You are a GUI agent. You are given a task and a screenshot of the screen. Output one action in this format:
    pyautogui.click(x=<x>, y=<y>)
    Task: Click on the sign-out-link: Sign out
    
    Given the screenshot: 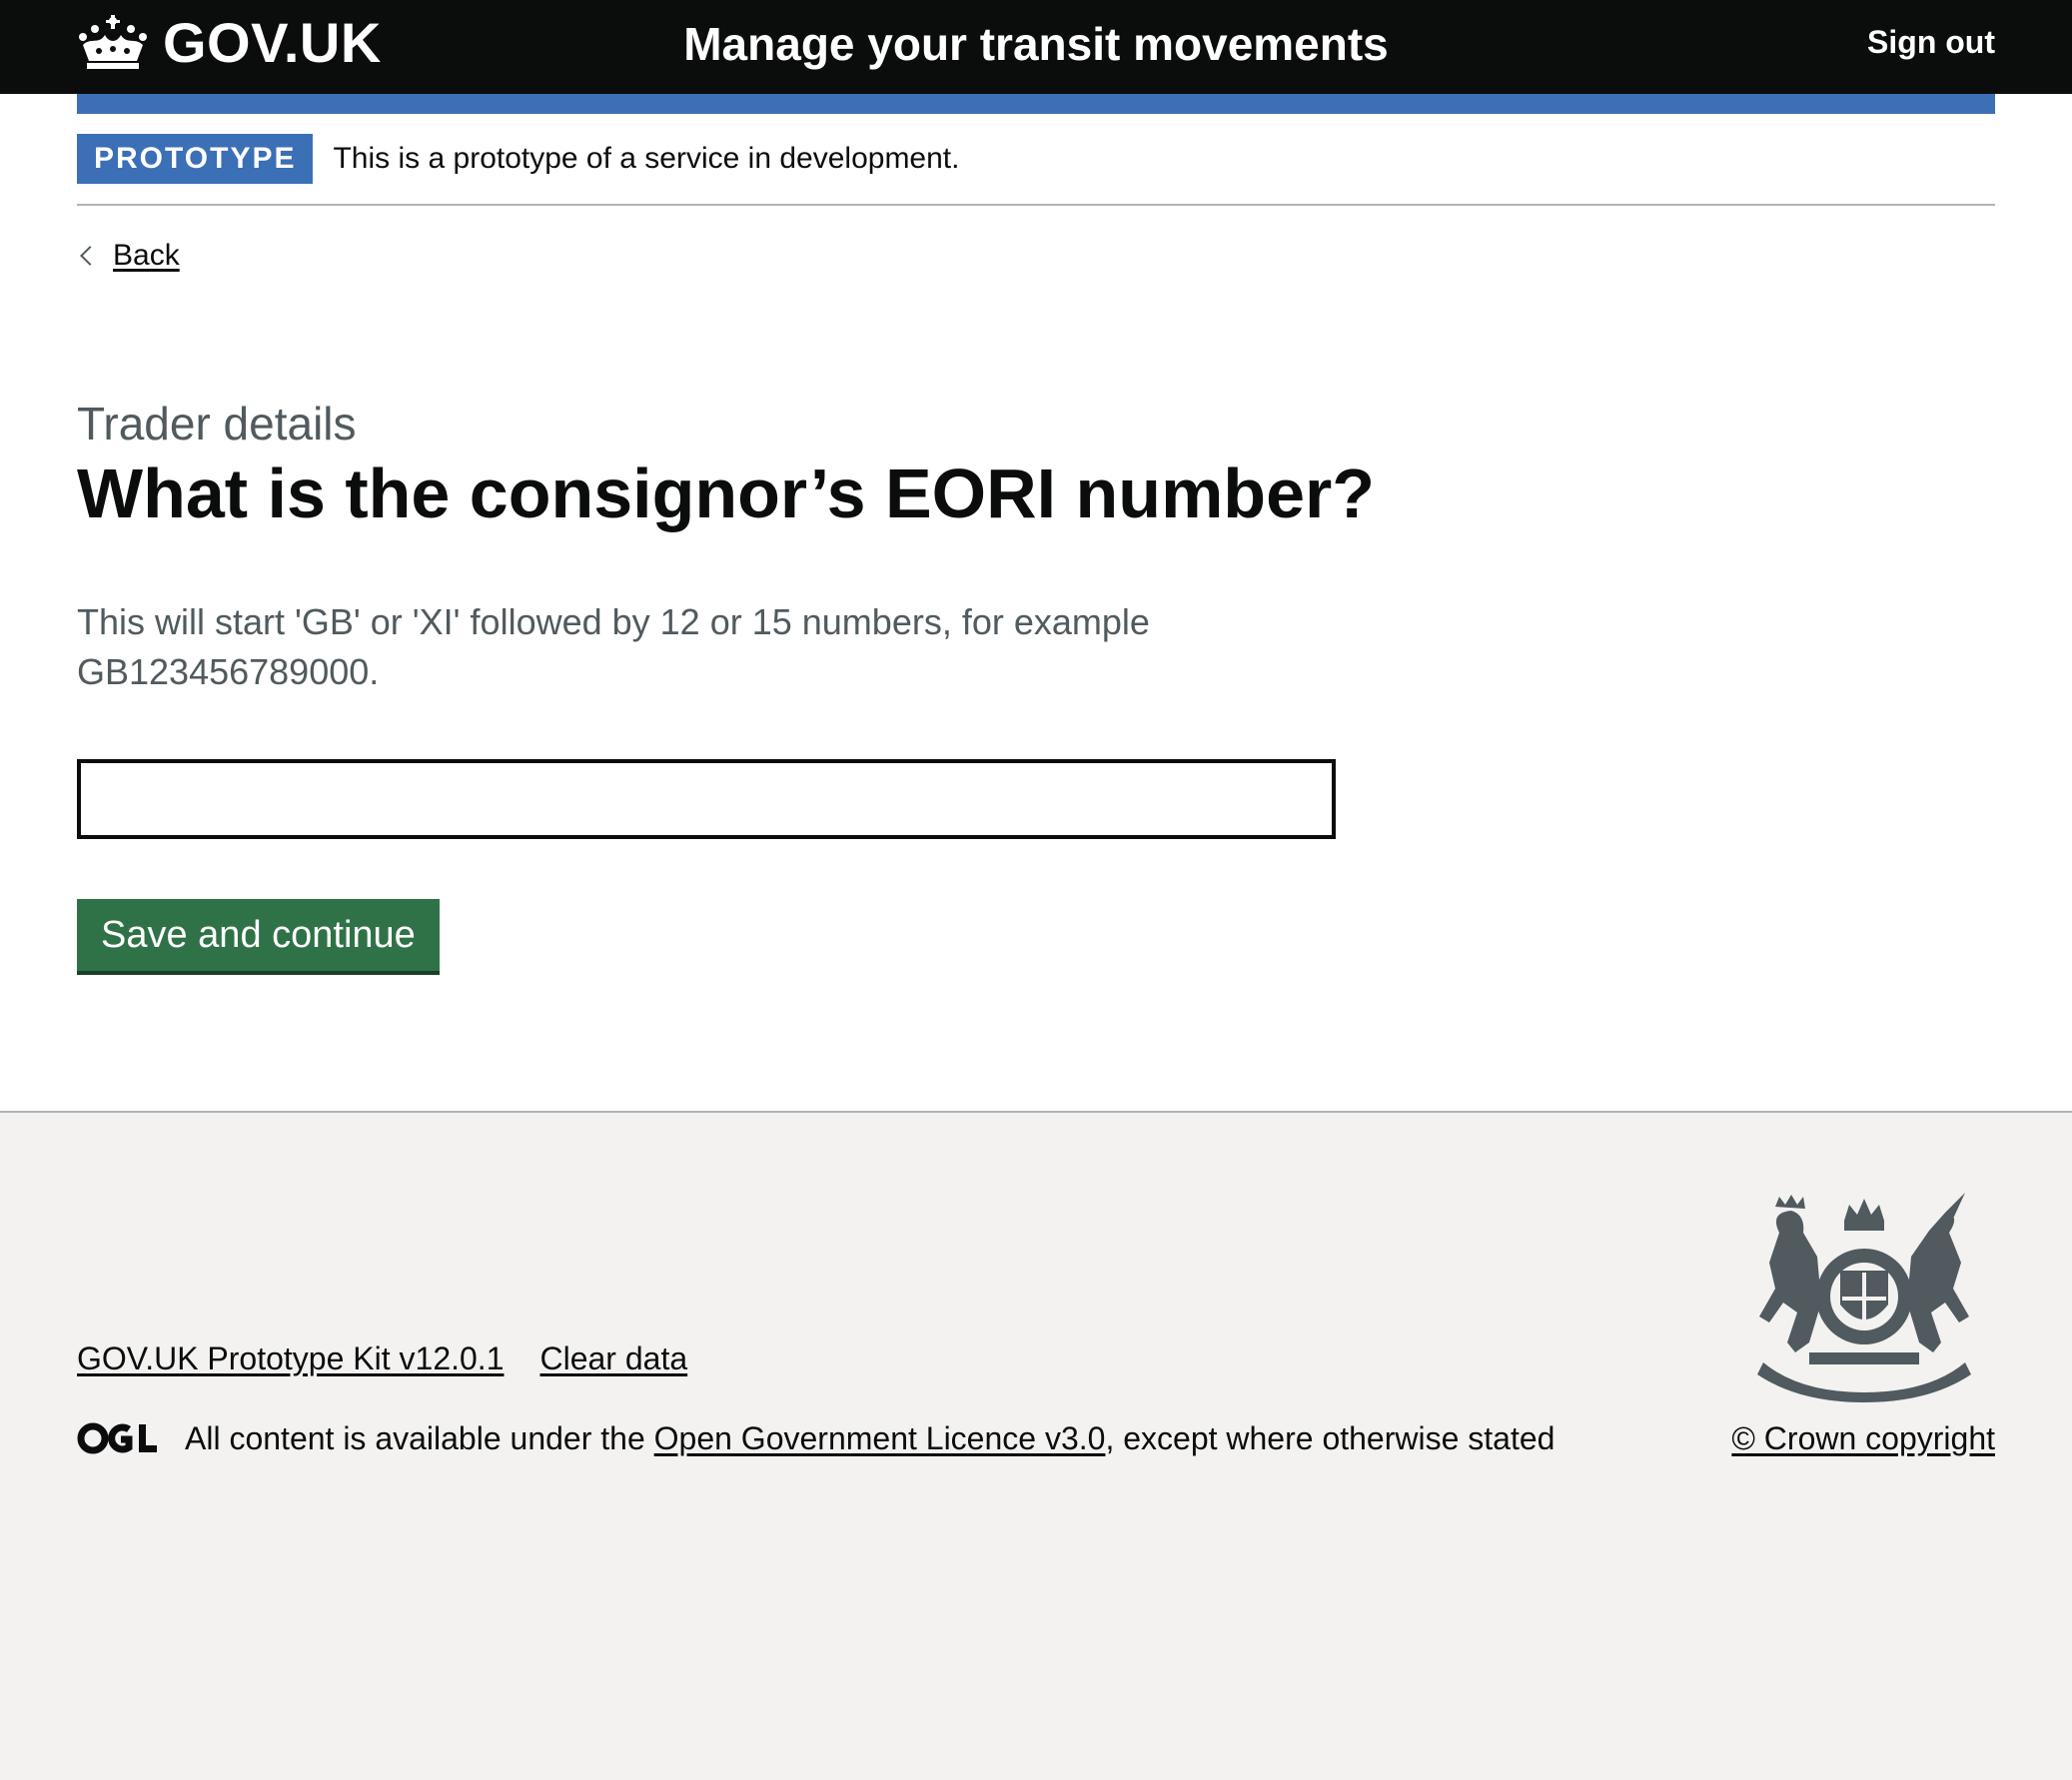 What is the action you would take?
    pyautogui.click(x=1931, y=42)
    